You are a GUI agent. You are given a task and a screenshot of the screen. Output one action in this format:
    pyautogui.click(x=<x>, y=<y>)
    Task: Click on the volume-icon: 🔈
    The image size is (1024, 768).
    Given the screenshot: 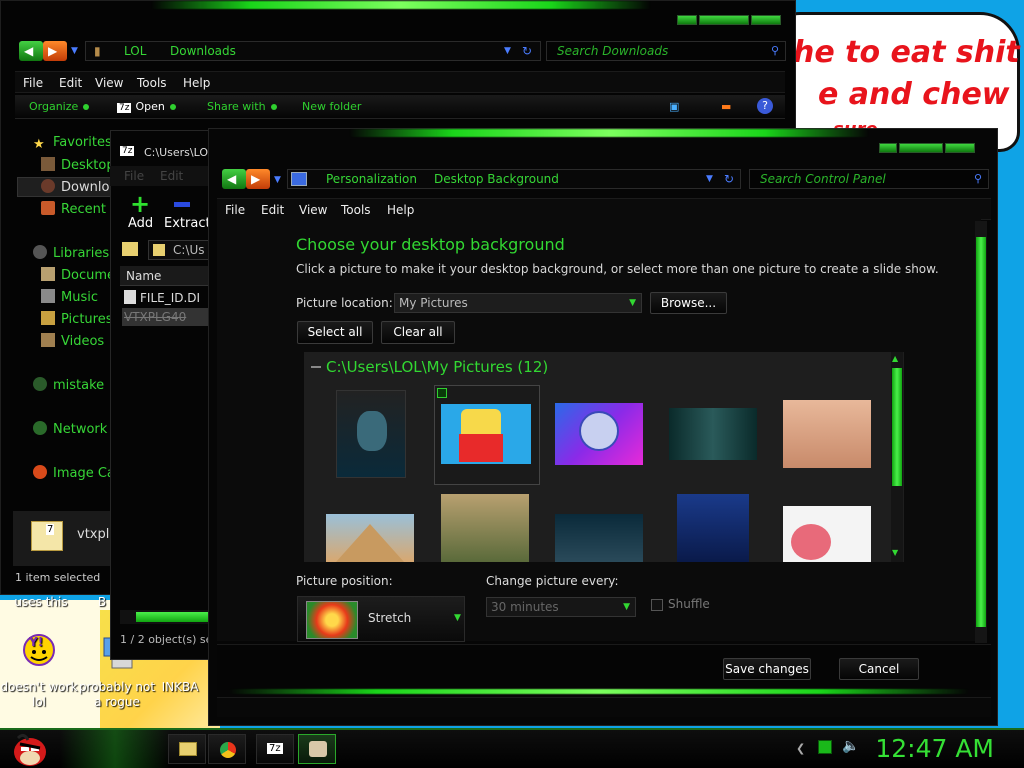 What is the action you would take?
    pyautogui.click(x=850, y=746)
    